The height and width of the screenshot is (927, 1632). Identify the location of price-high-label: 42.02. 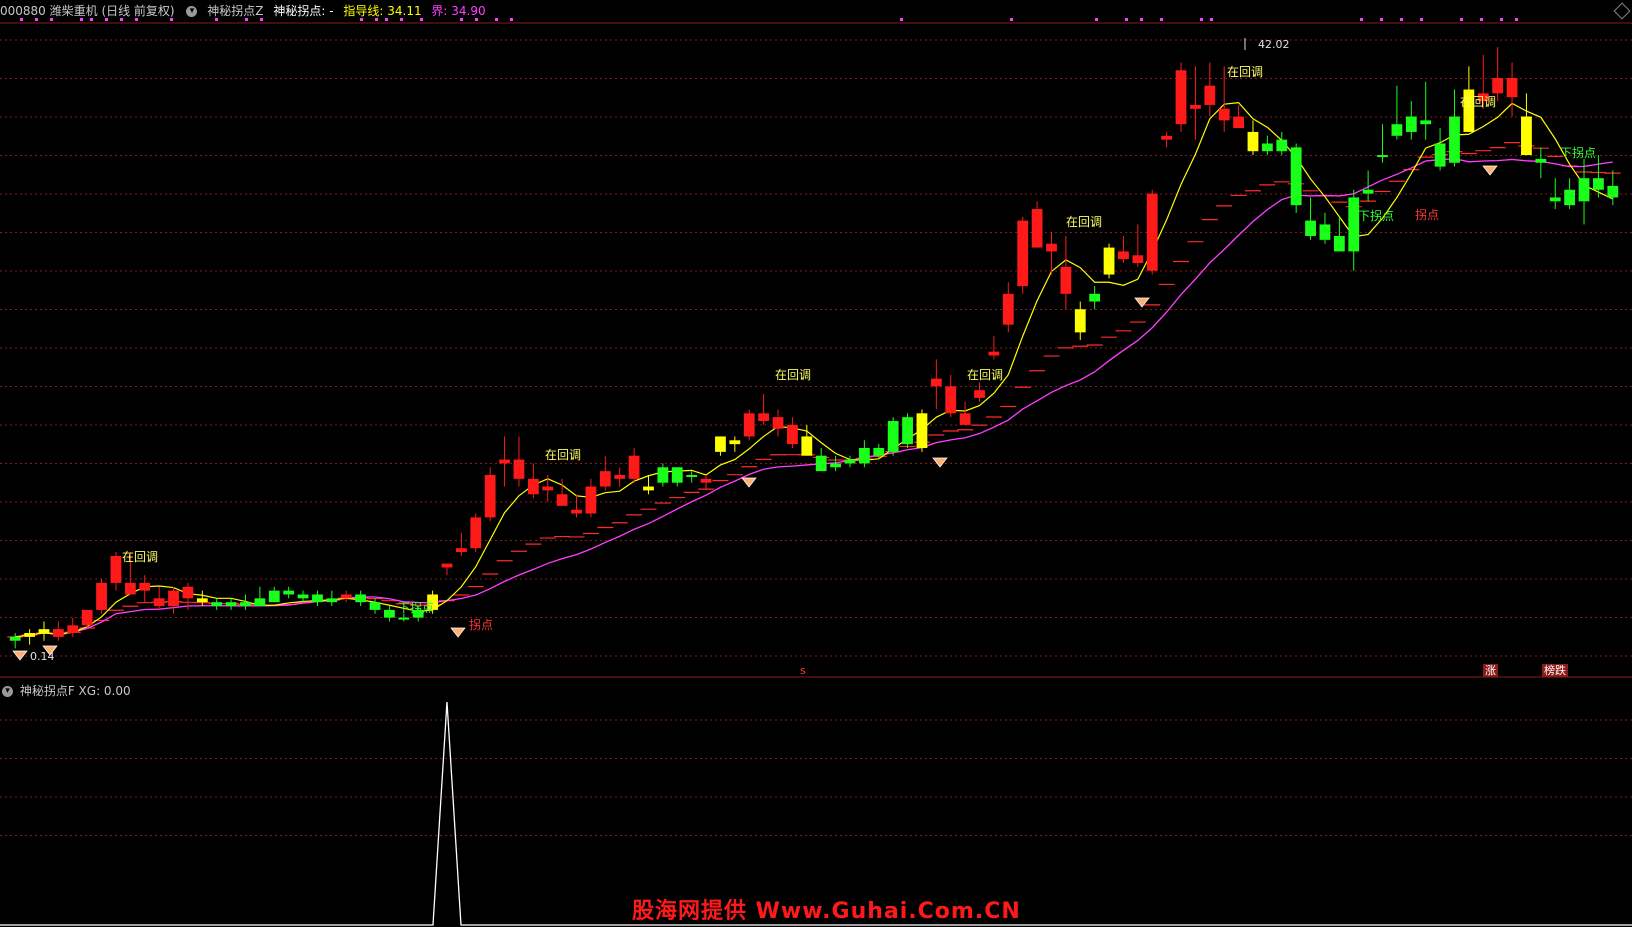
(1274, 44).